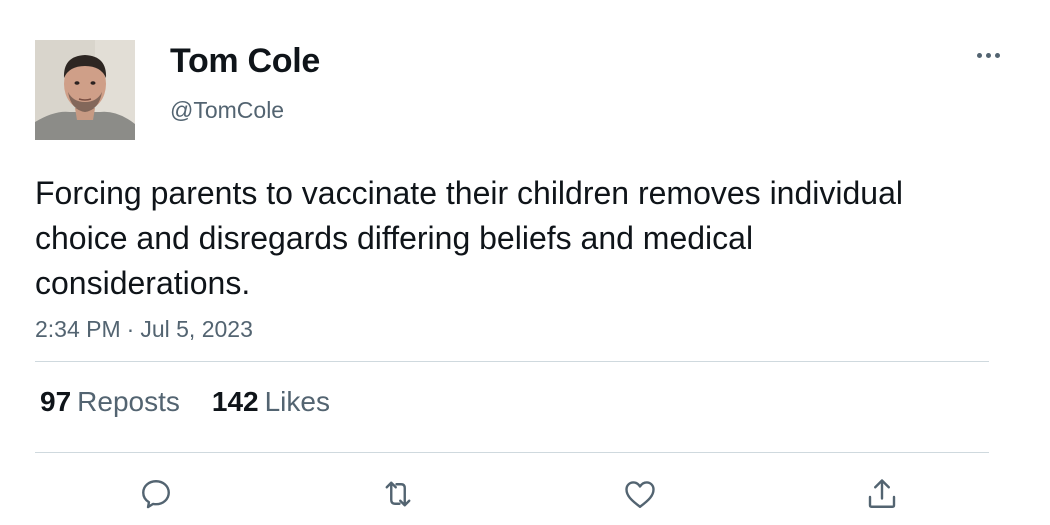 This screenshot has width=1050, height=525. What do you see at coordinates (196, 329) in the screenshot?
I see `tweet-date: Jul 5, 2023` at bounding box center [196, 329].